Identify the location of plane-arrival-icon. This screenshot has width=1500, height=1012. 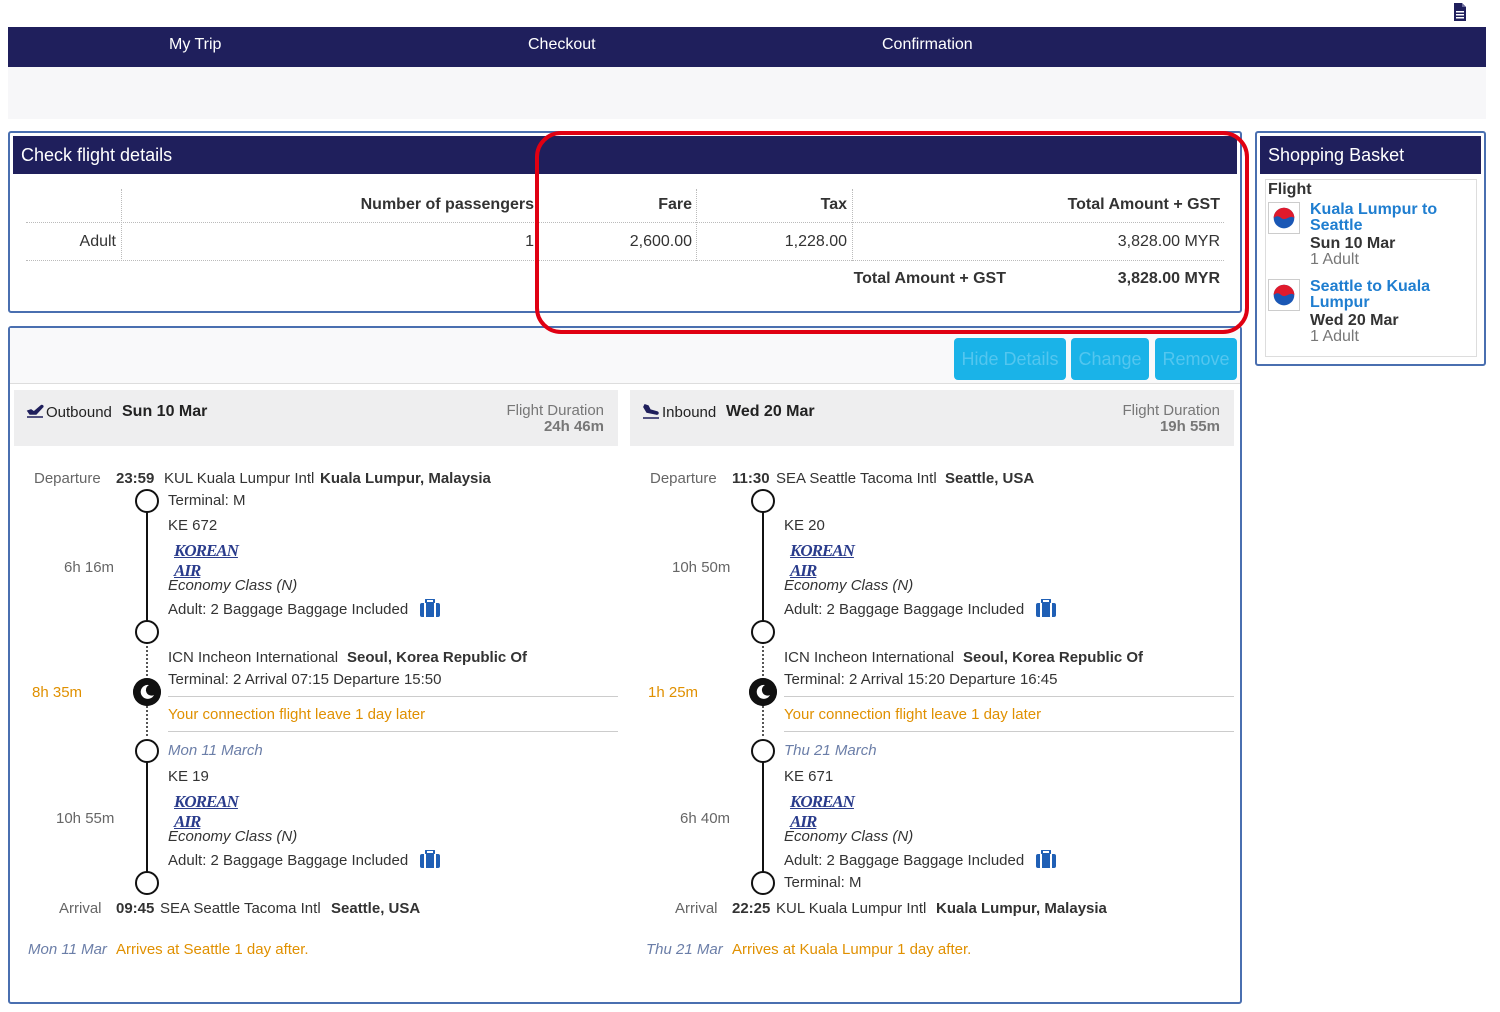
(651, 411).